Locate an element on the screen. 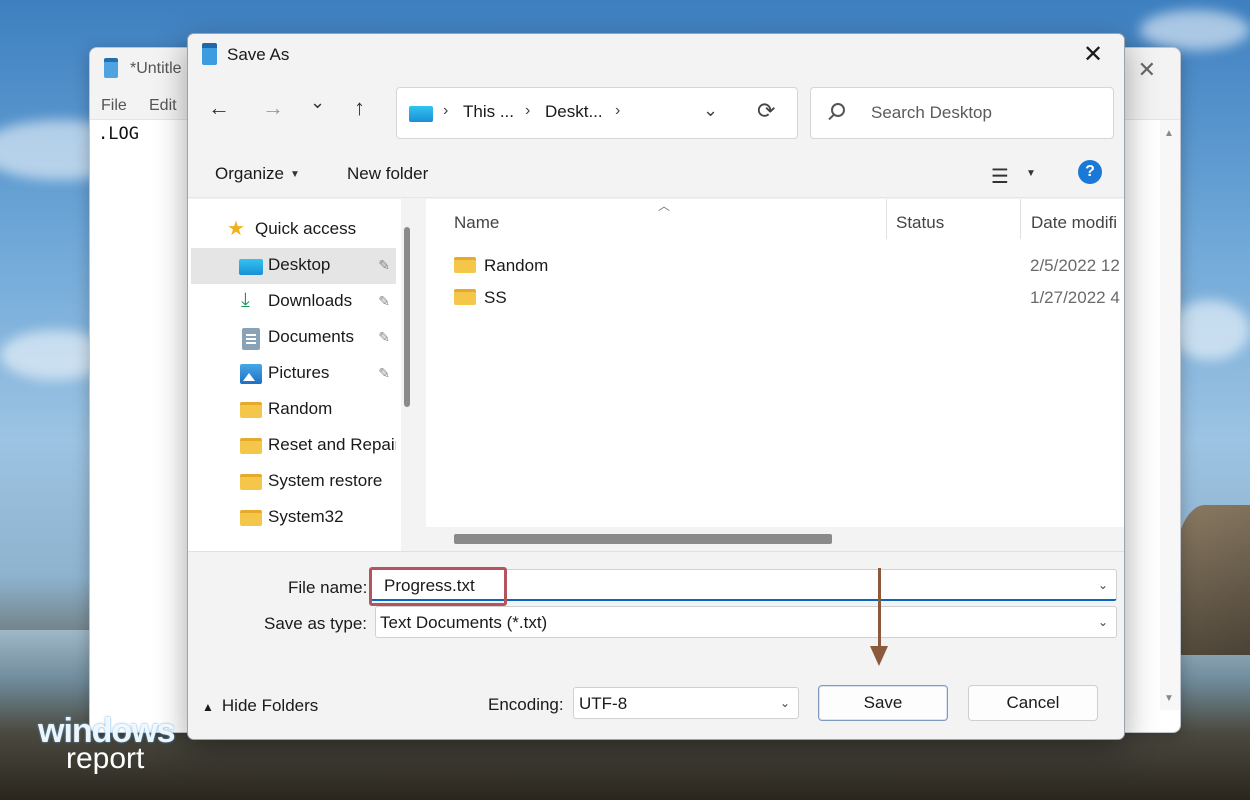 This screenshot has height=800, width=1250. help-icon: ? is located at coordinates (1090, 172).